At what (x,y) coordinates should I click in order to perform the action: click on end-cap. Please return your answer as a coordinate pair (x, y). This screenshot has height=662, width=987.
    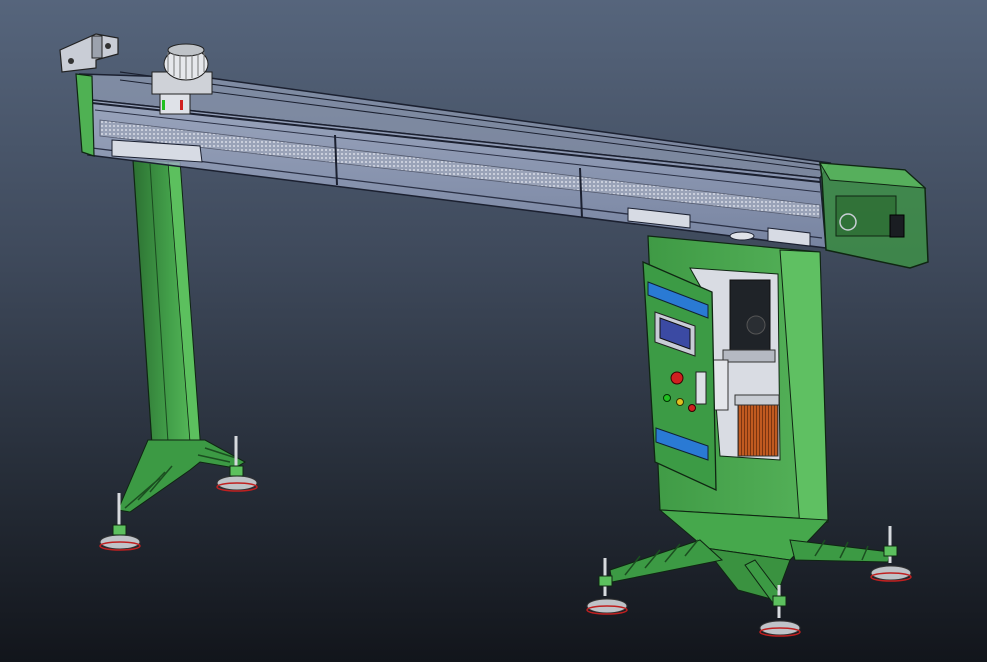
    Looking at the image, I should click on (874, 215).